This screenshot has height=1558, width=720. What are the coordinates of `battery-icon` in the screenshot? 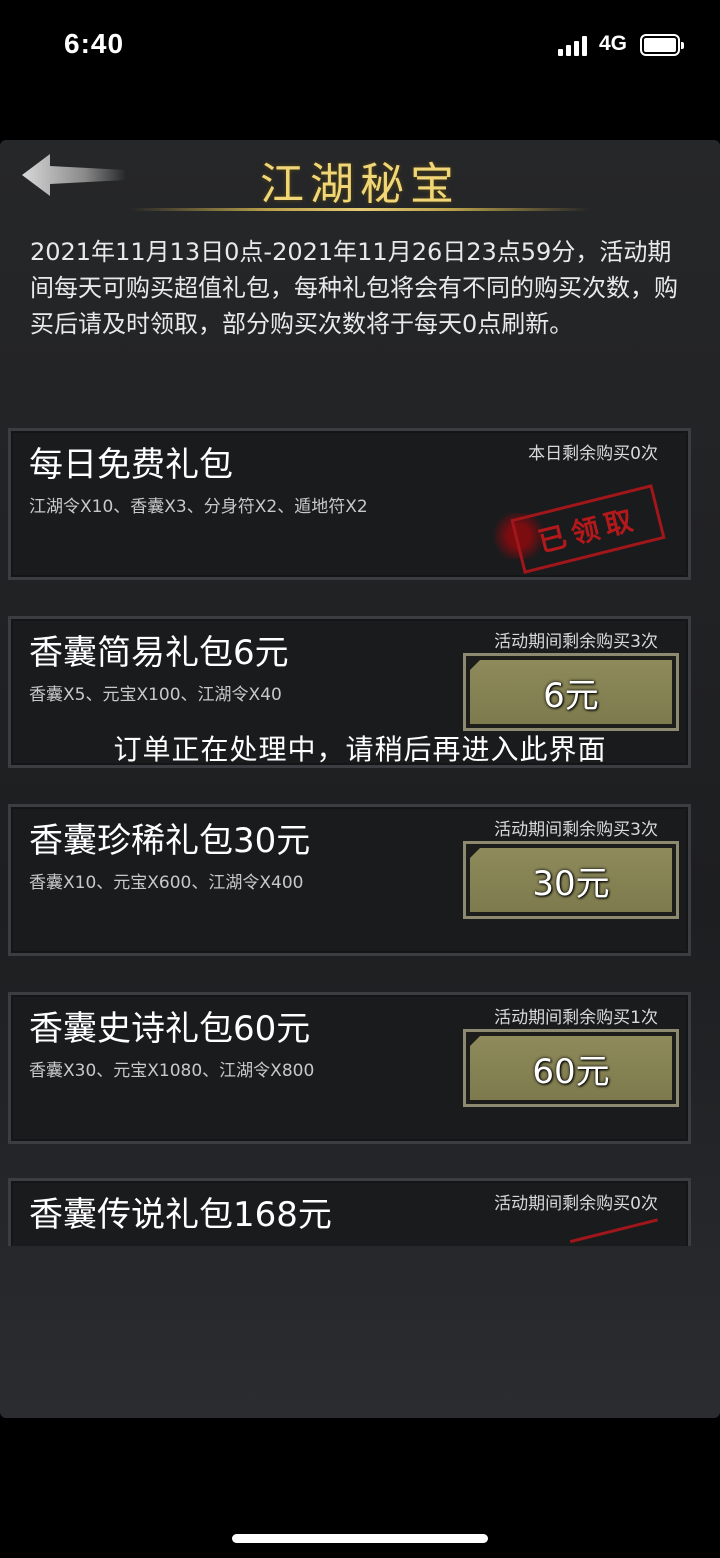 It's located at (662, 45).